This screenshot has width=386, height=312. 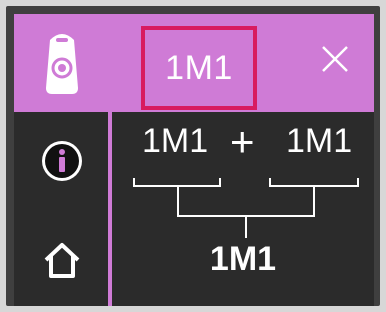 I want to click on result-value: 1M1, so click(x=243, y=259).